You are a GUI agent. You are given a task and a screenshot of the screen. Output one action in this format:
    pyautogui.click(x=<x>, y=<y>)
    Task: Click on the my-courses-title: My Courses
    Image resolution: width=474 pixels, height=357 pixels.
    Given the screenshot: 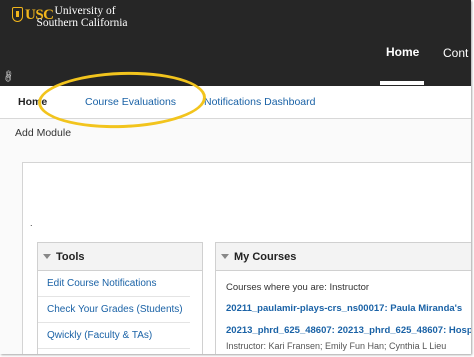 What is the action you would take?
    pyautogui.click(x=265, y=256)
    